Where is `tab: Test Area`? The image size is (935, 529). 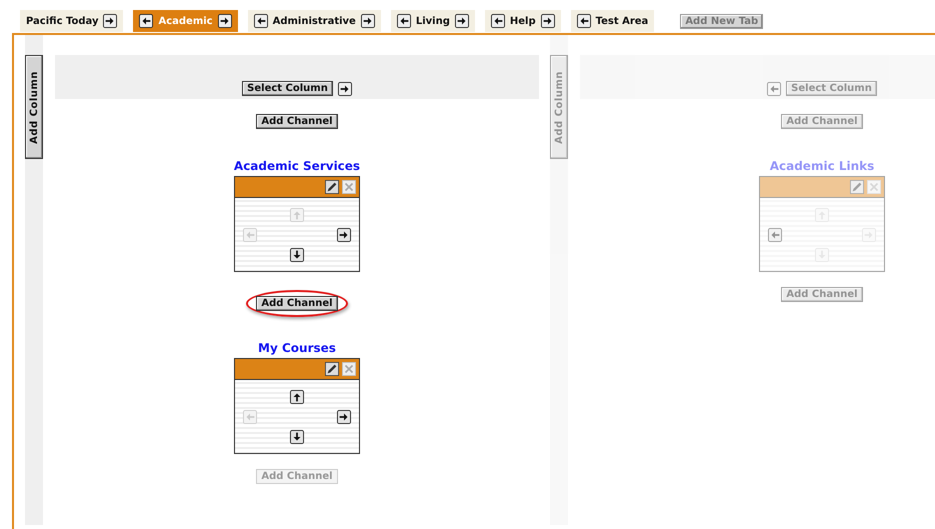 tab: Test Area is located at coordinates (612, 21).